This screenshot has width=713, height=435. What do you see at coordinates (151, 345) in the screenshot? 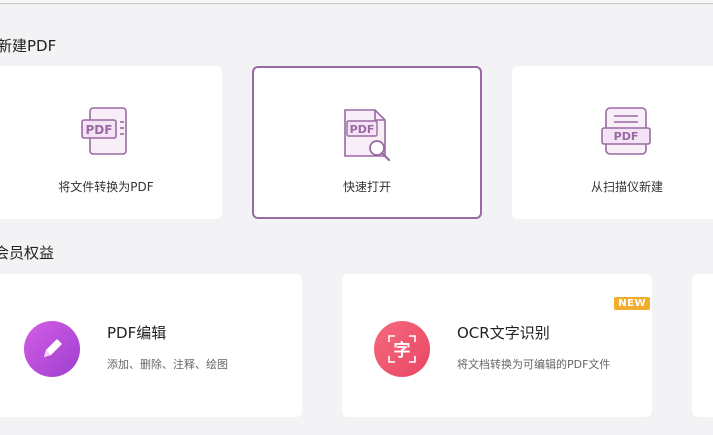
I see `feature-card-pdf-edit: PDF编辑 添加、删除、注释、绘图` at bounding box center [151, 345].